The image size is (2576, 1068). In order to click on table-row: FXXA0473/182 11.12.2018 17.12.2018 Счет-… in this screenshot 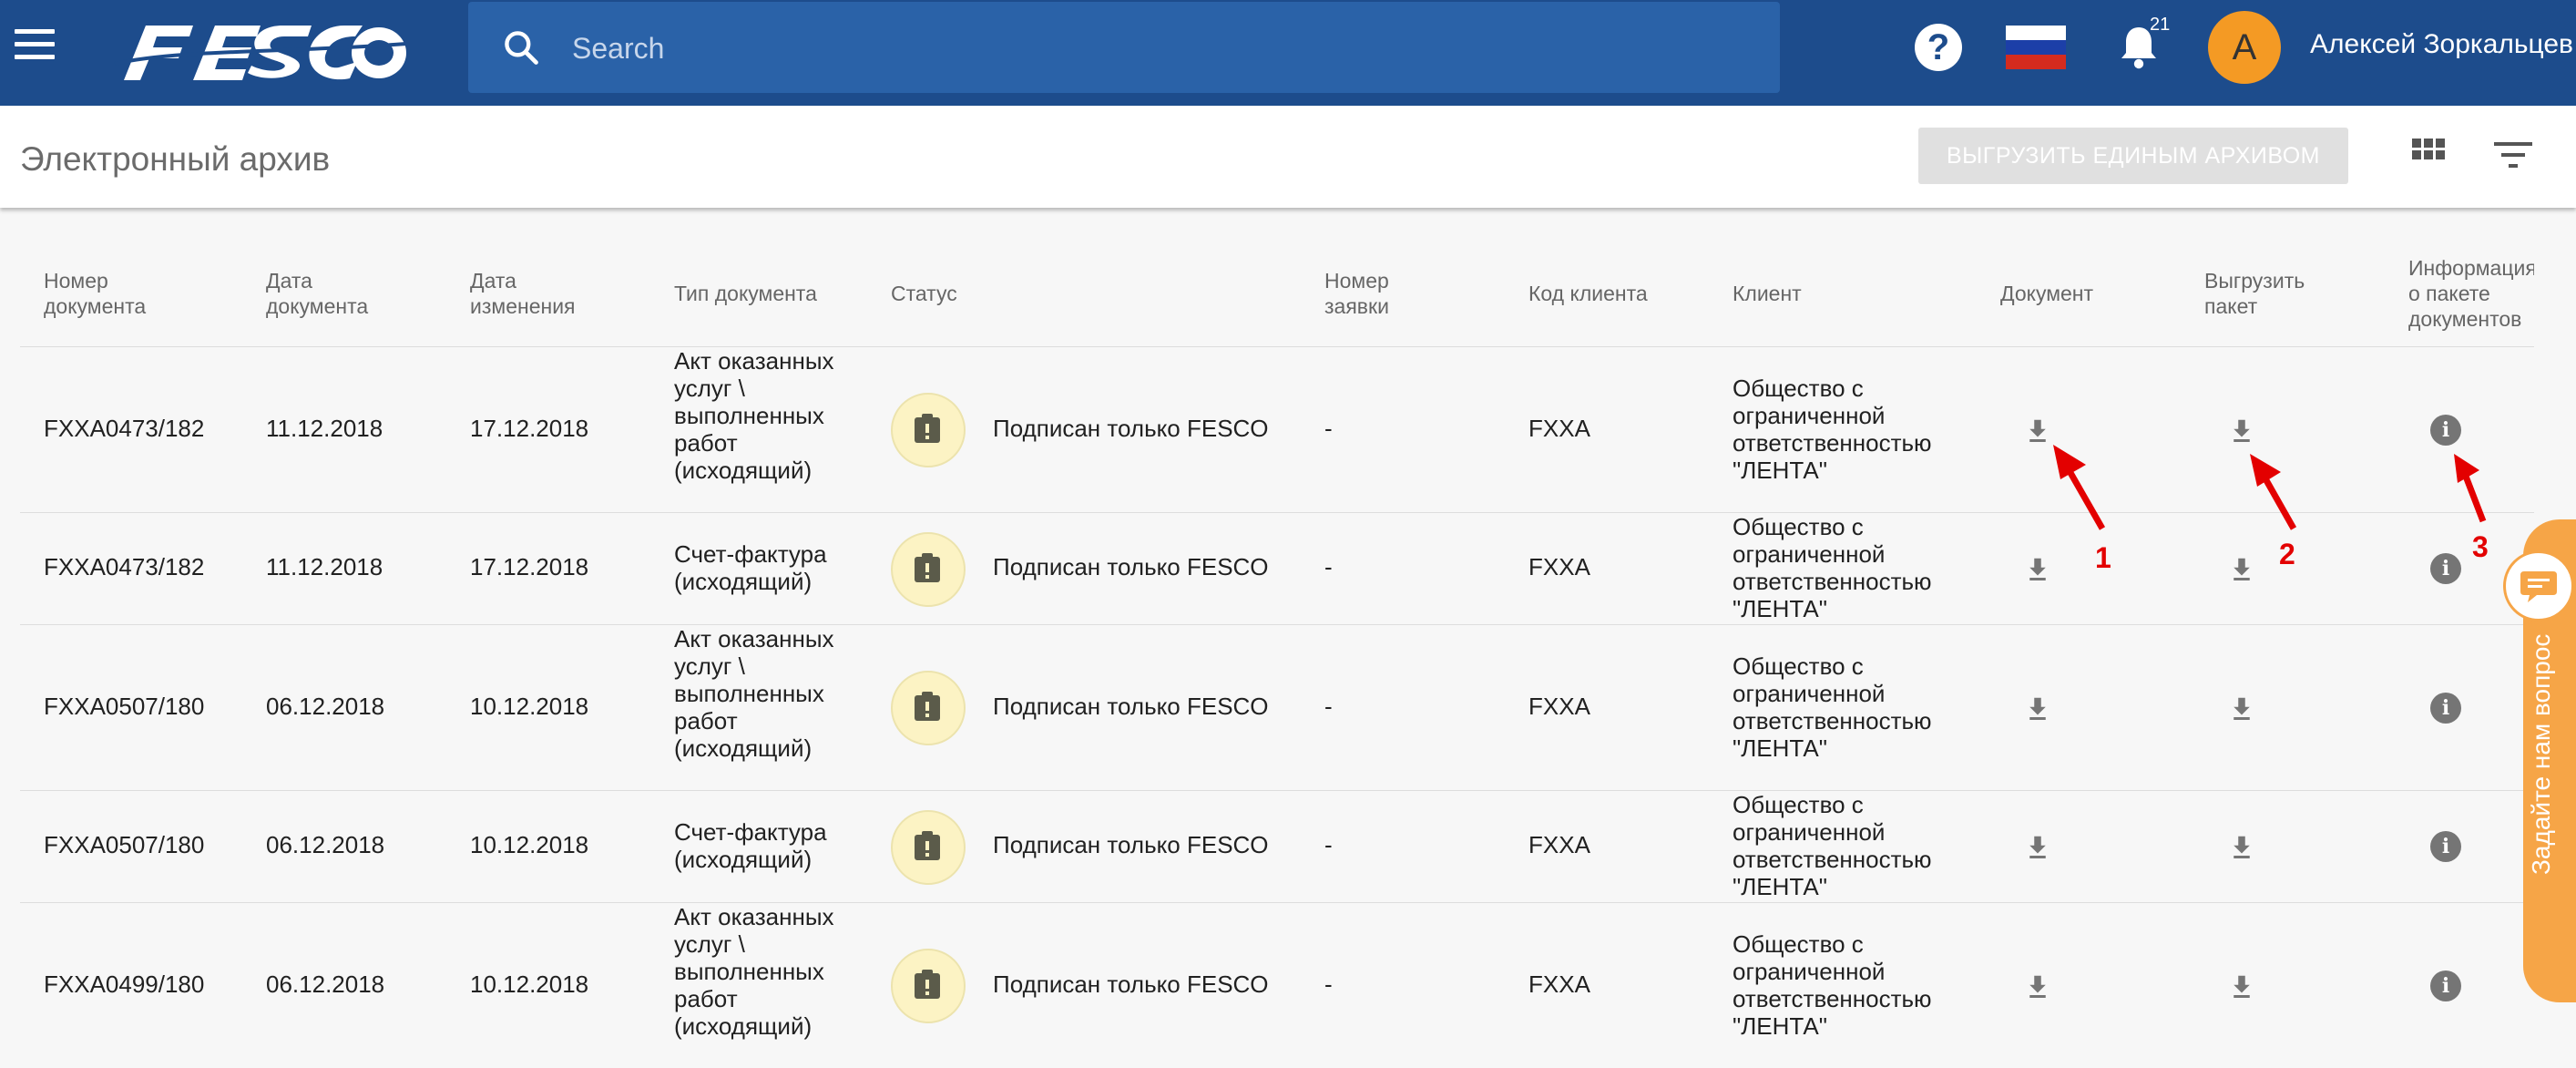, I will do `click(1277, 569)`.